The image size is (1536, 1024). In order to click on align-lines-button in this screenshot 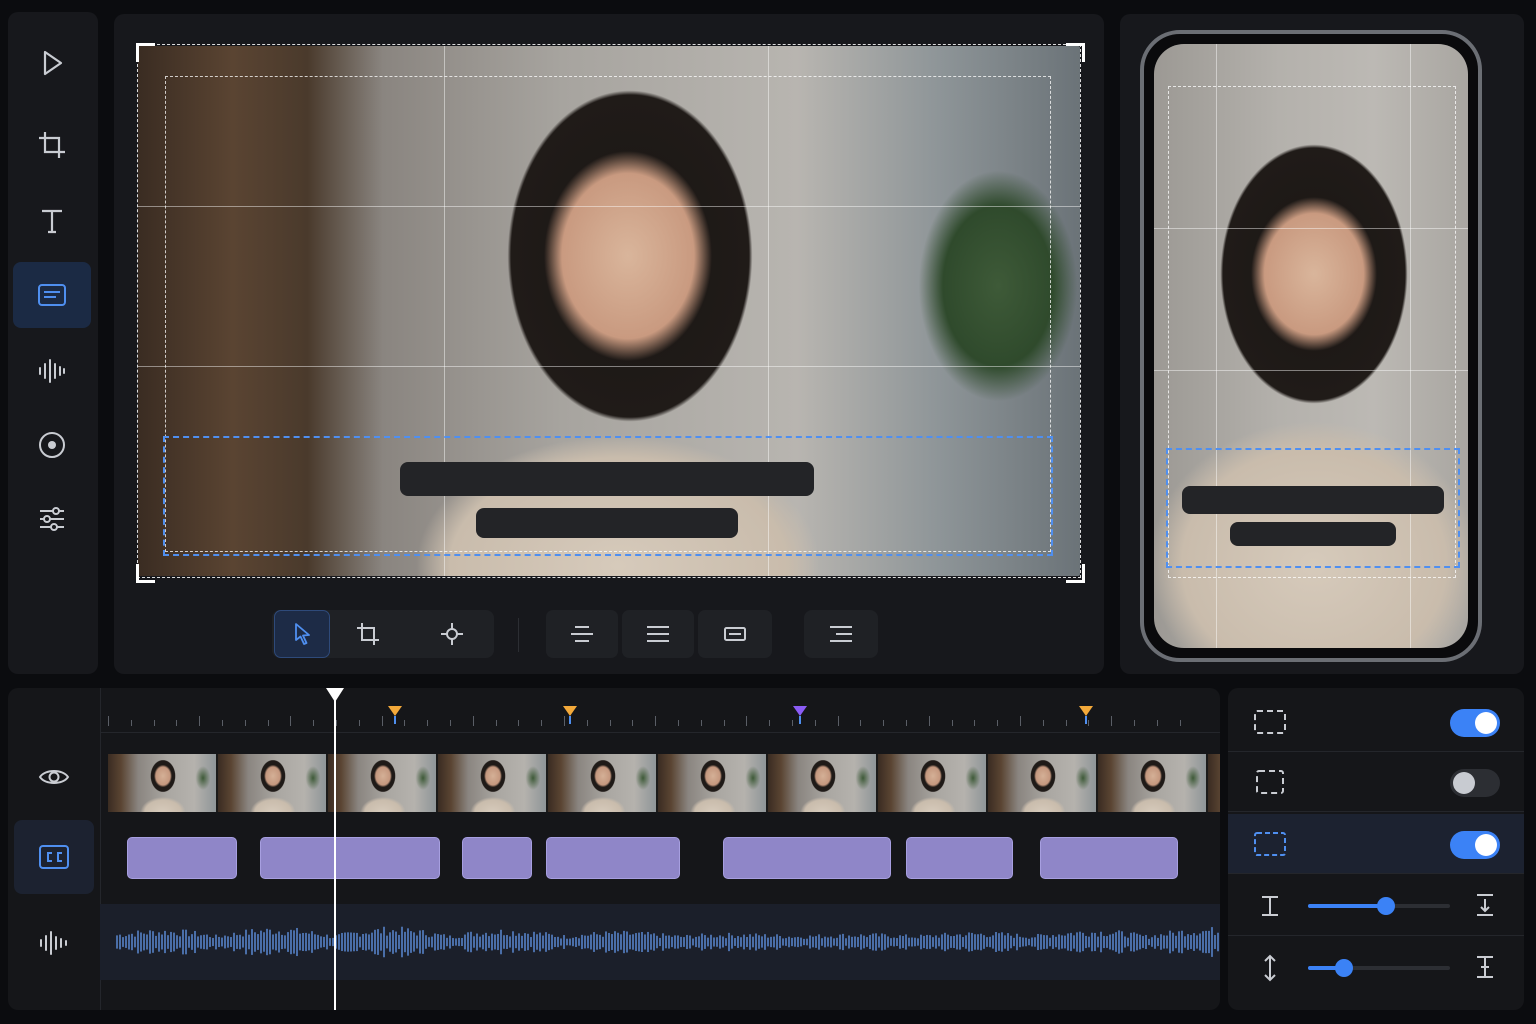, I will do `click(841, 634)`.